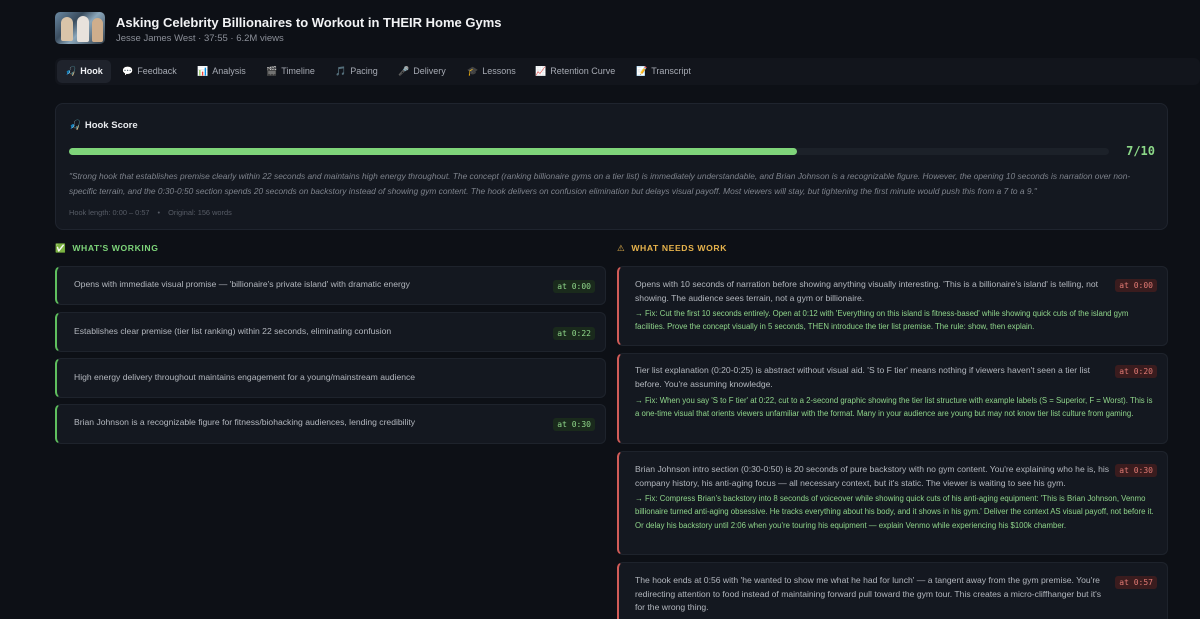  What do you see at coordinates (541, 71) in the screenshot?
I see `trend-chart-icon: 📈` at bounding box center [541, 71].